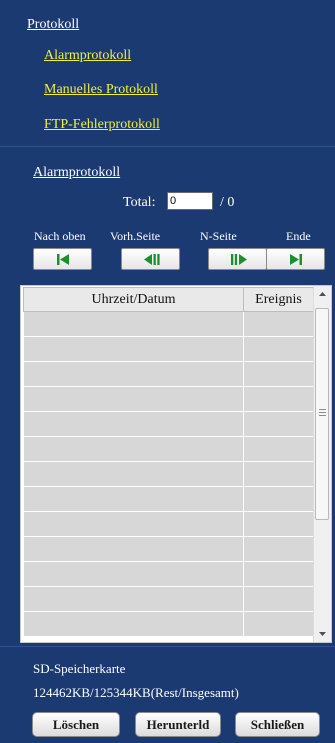  Describe the element at coordinates (298, 236) in the screenshot. I see `nav-label-last: Ende` at that location.